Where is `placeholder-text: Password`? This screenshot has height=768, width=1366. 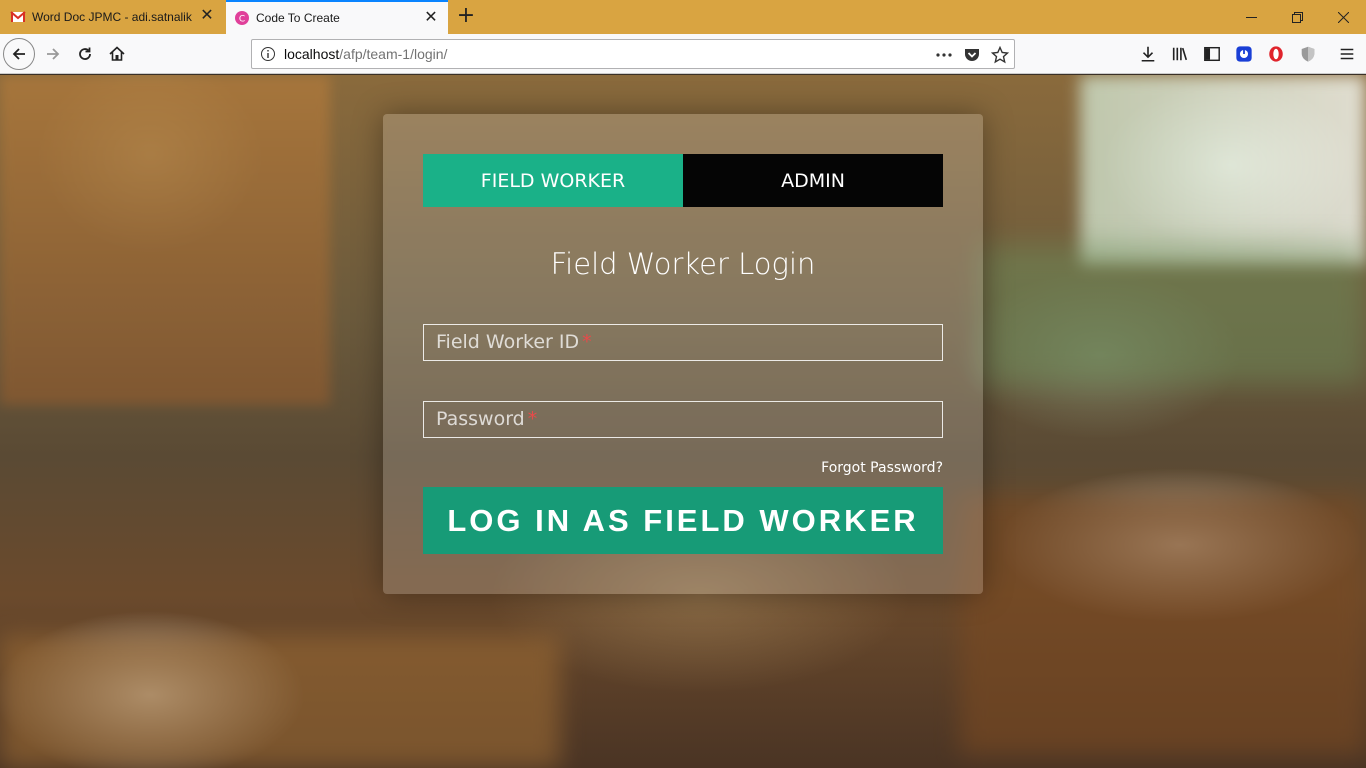 placeholder-text: Password is located at coordinates (480, 419).